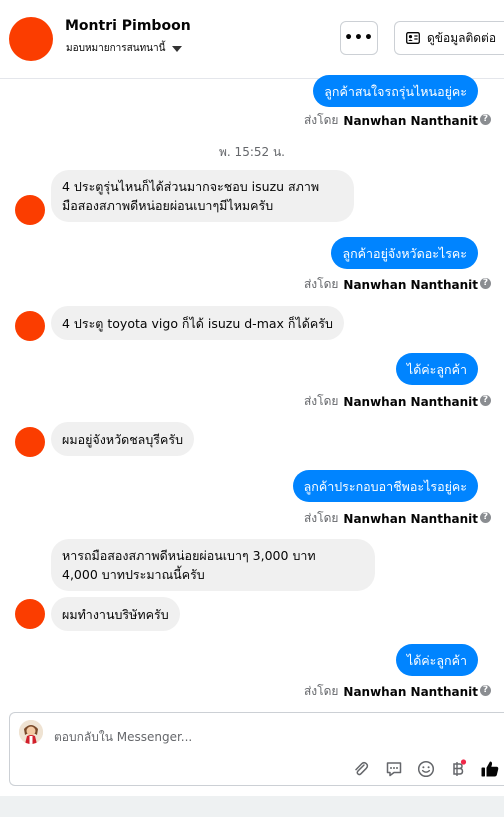  I want to click on assign-label: มอบหมายการสนทนานี้, so click(116, 48).